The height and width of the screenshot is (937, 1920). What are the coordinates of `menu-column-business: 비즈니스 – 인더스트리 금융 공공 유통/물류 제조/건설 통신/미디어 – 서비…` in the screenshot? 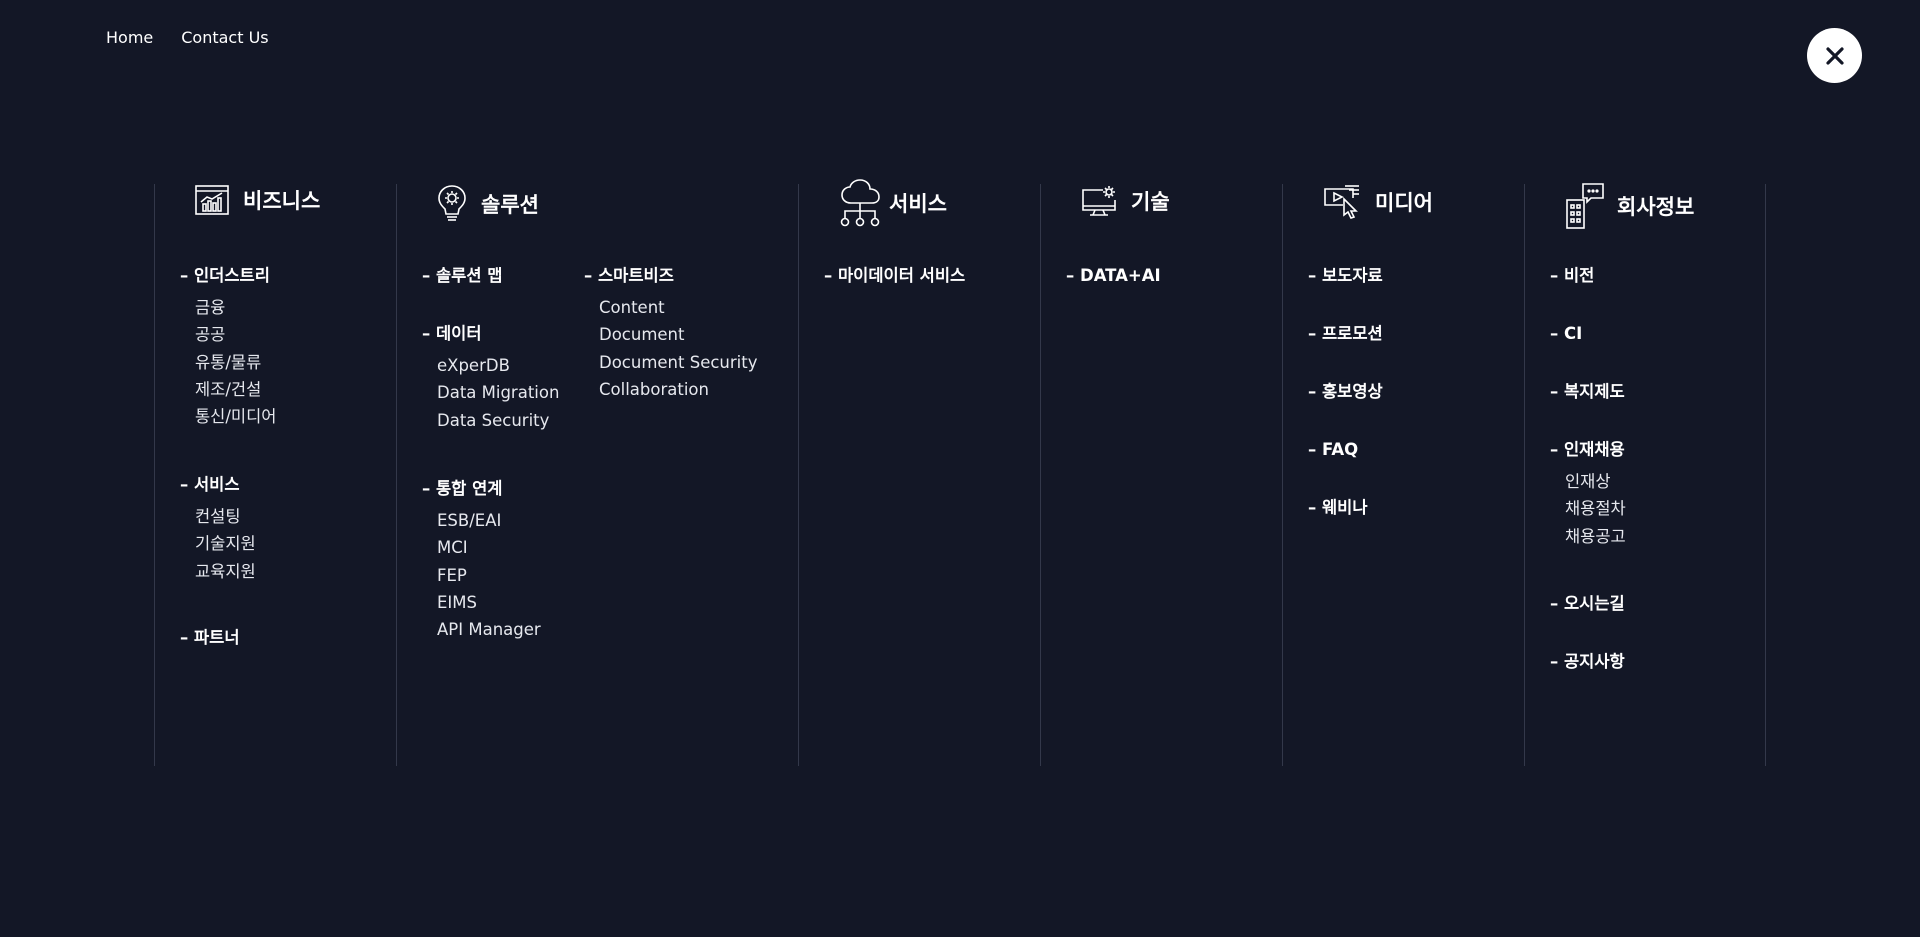 It's located at (275, 475).